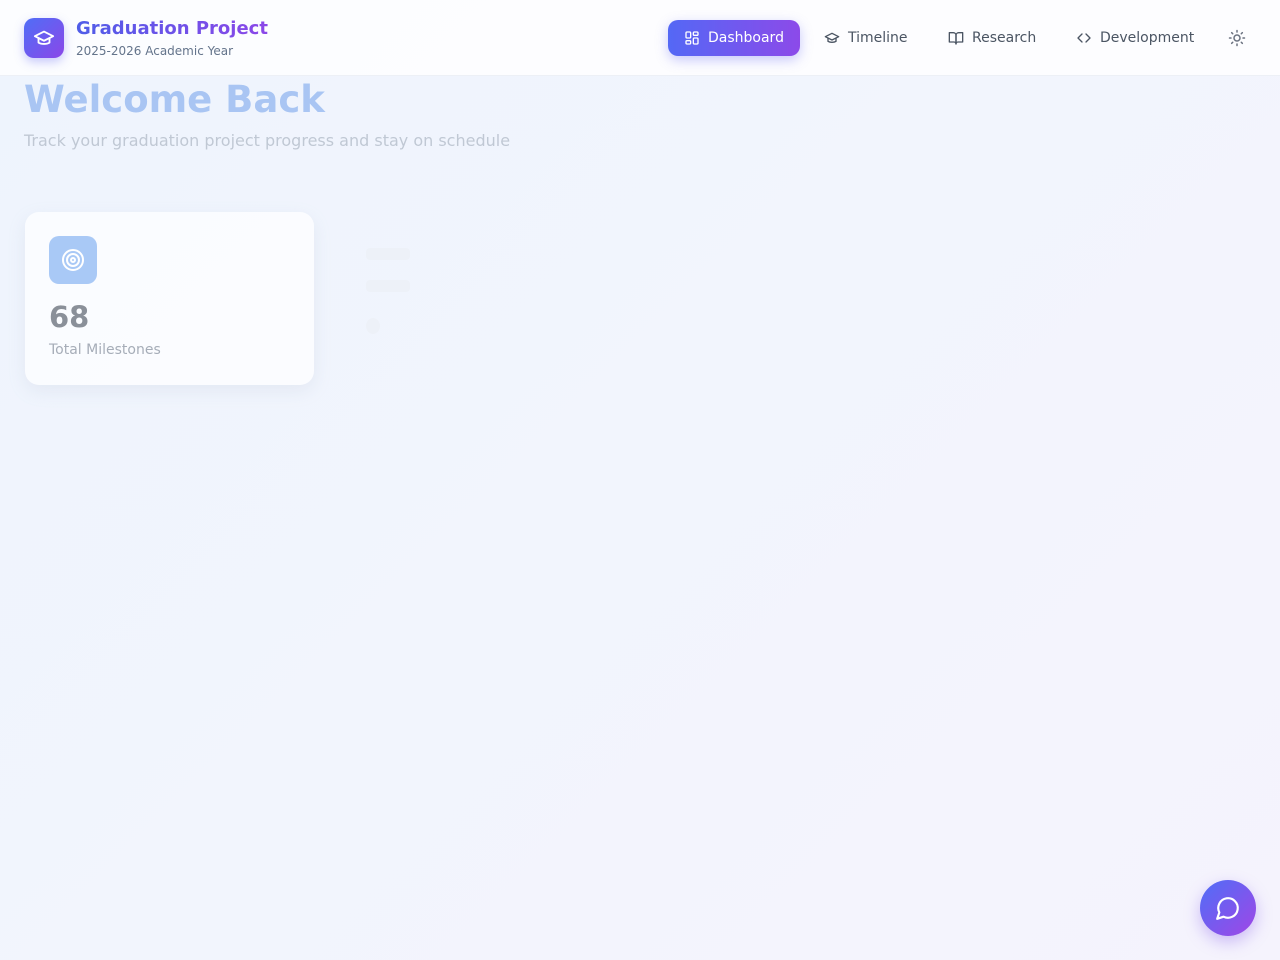  Describe the element at coordinates (746, 38) in the screenshot. I see `nav-dashboard-label: Dashboard` at that location.